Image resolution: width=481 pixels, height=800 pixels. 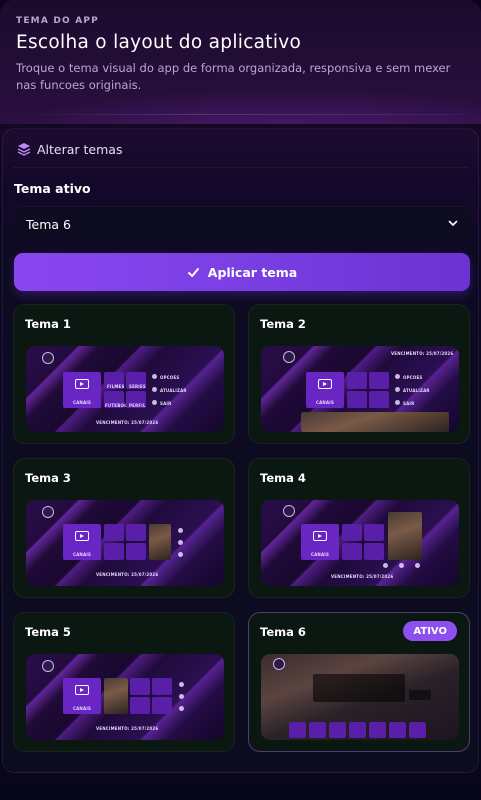 What do you see at coordinates (453, 223) in the screenshot?
I see `chevron-down-icon` at bounding box center [453, 223].